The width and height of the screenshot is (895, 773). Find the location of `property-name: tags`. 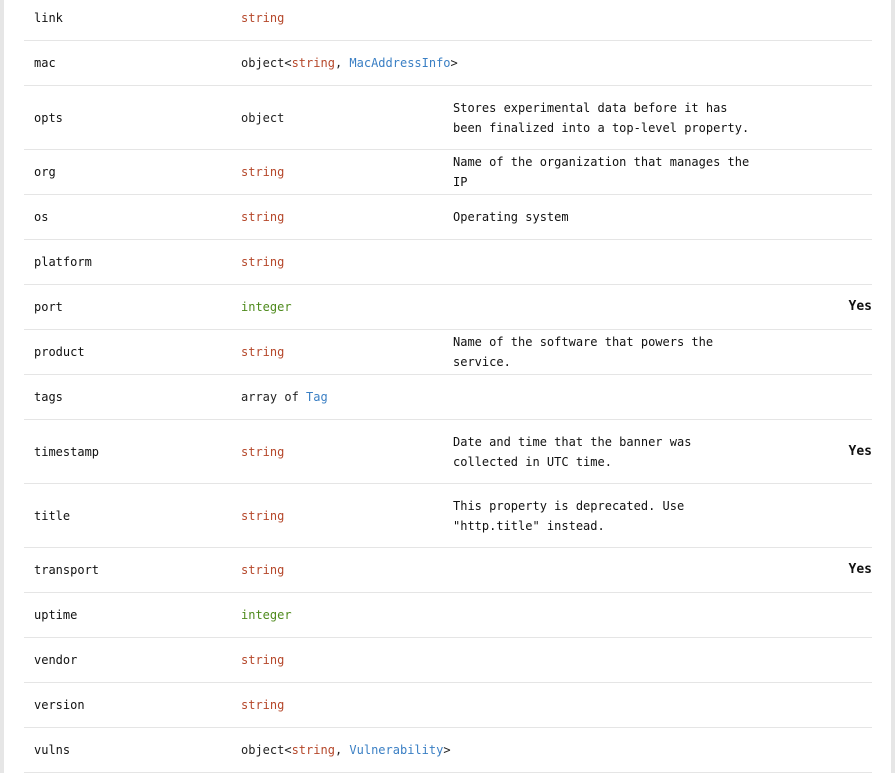

property-name: tags is located at coordinates (132, 397).